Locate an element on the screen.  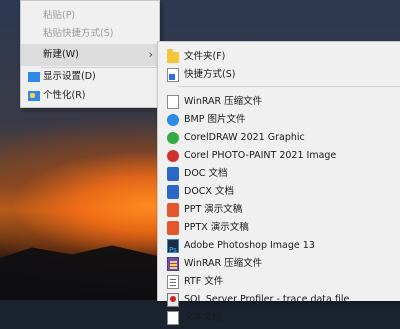
photopaint-icon is located at coordinates (173, 156).